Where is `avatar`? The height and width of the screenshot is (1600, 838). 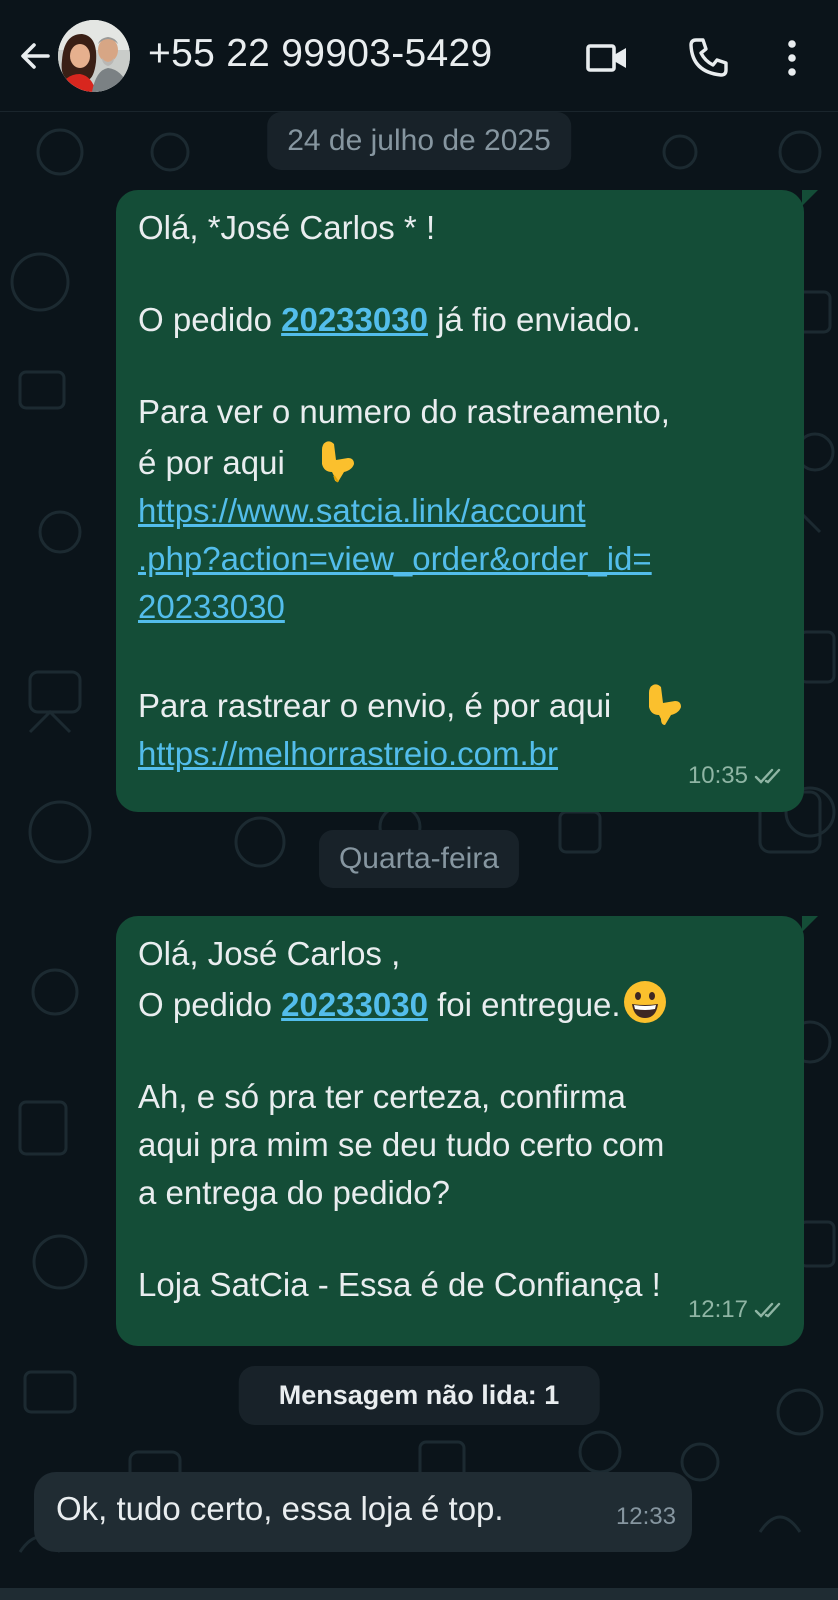 avatar is located at coordinates (94, 56).